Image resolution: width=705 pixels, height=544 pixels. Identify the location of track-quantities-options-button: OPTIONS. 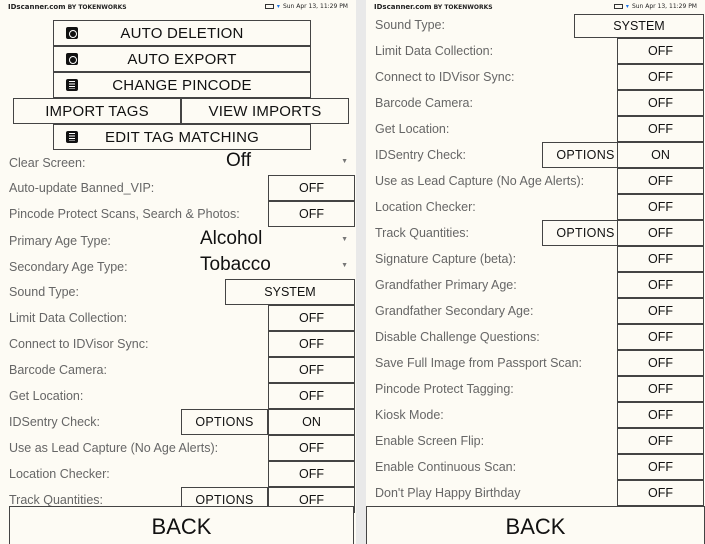
(585, 233).